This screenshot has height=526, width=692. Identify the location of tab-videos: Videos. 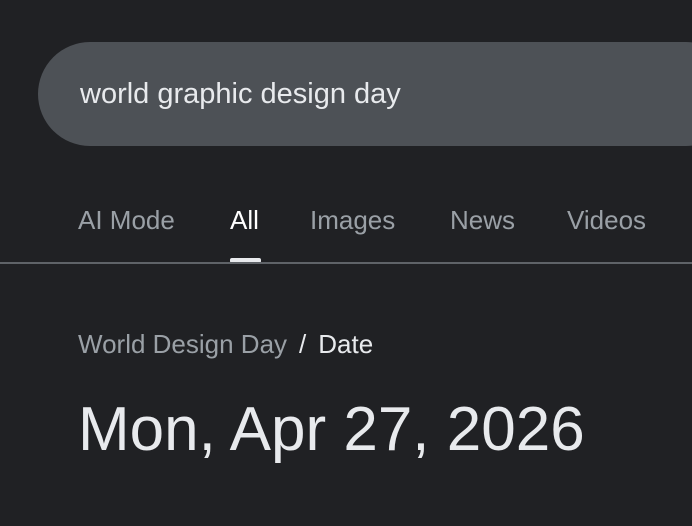
(606, 225).